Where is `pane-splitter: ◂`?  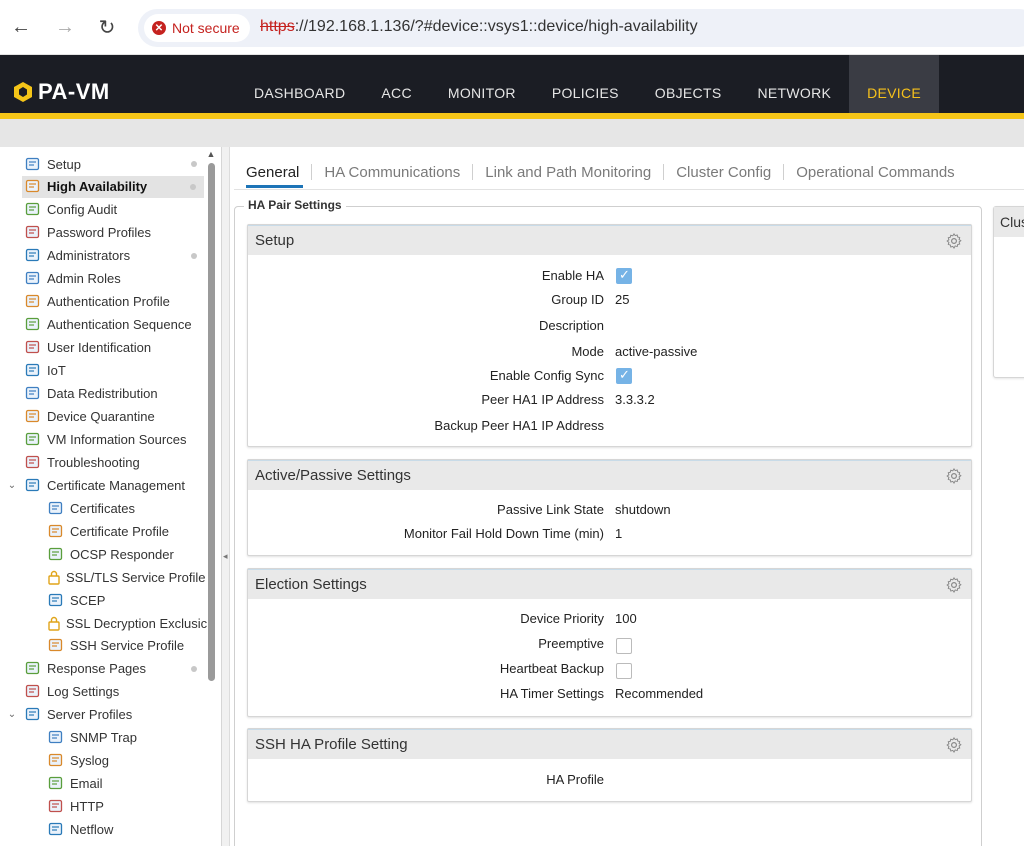 pane-splitter: ◂ is located at coordinates (226, 496).